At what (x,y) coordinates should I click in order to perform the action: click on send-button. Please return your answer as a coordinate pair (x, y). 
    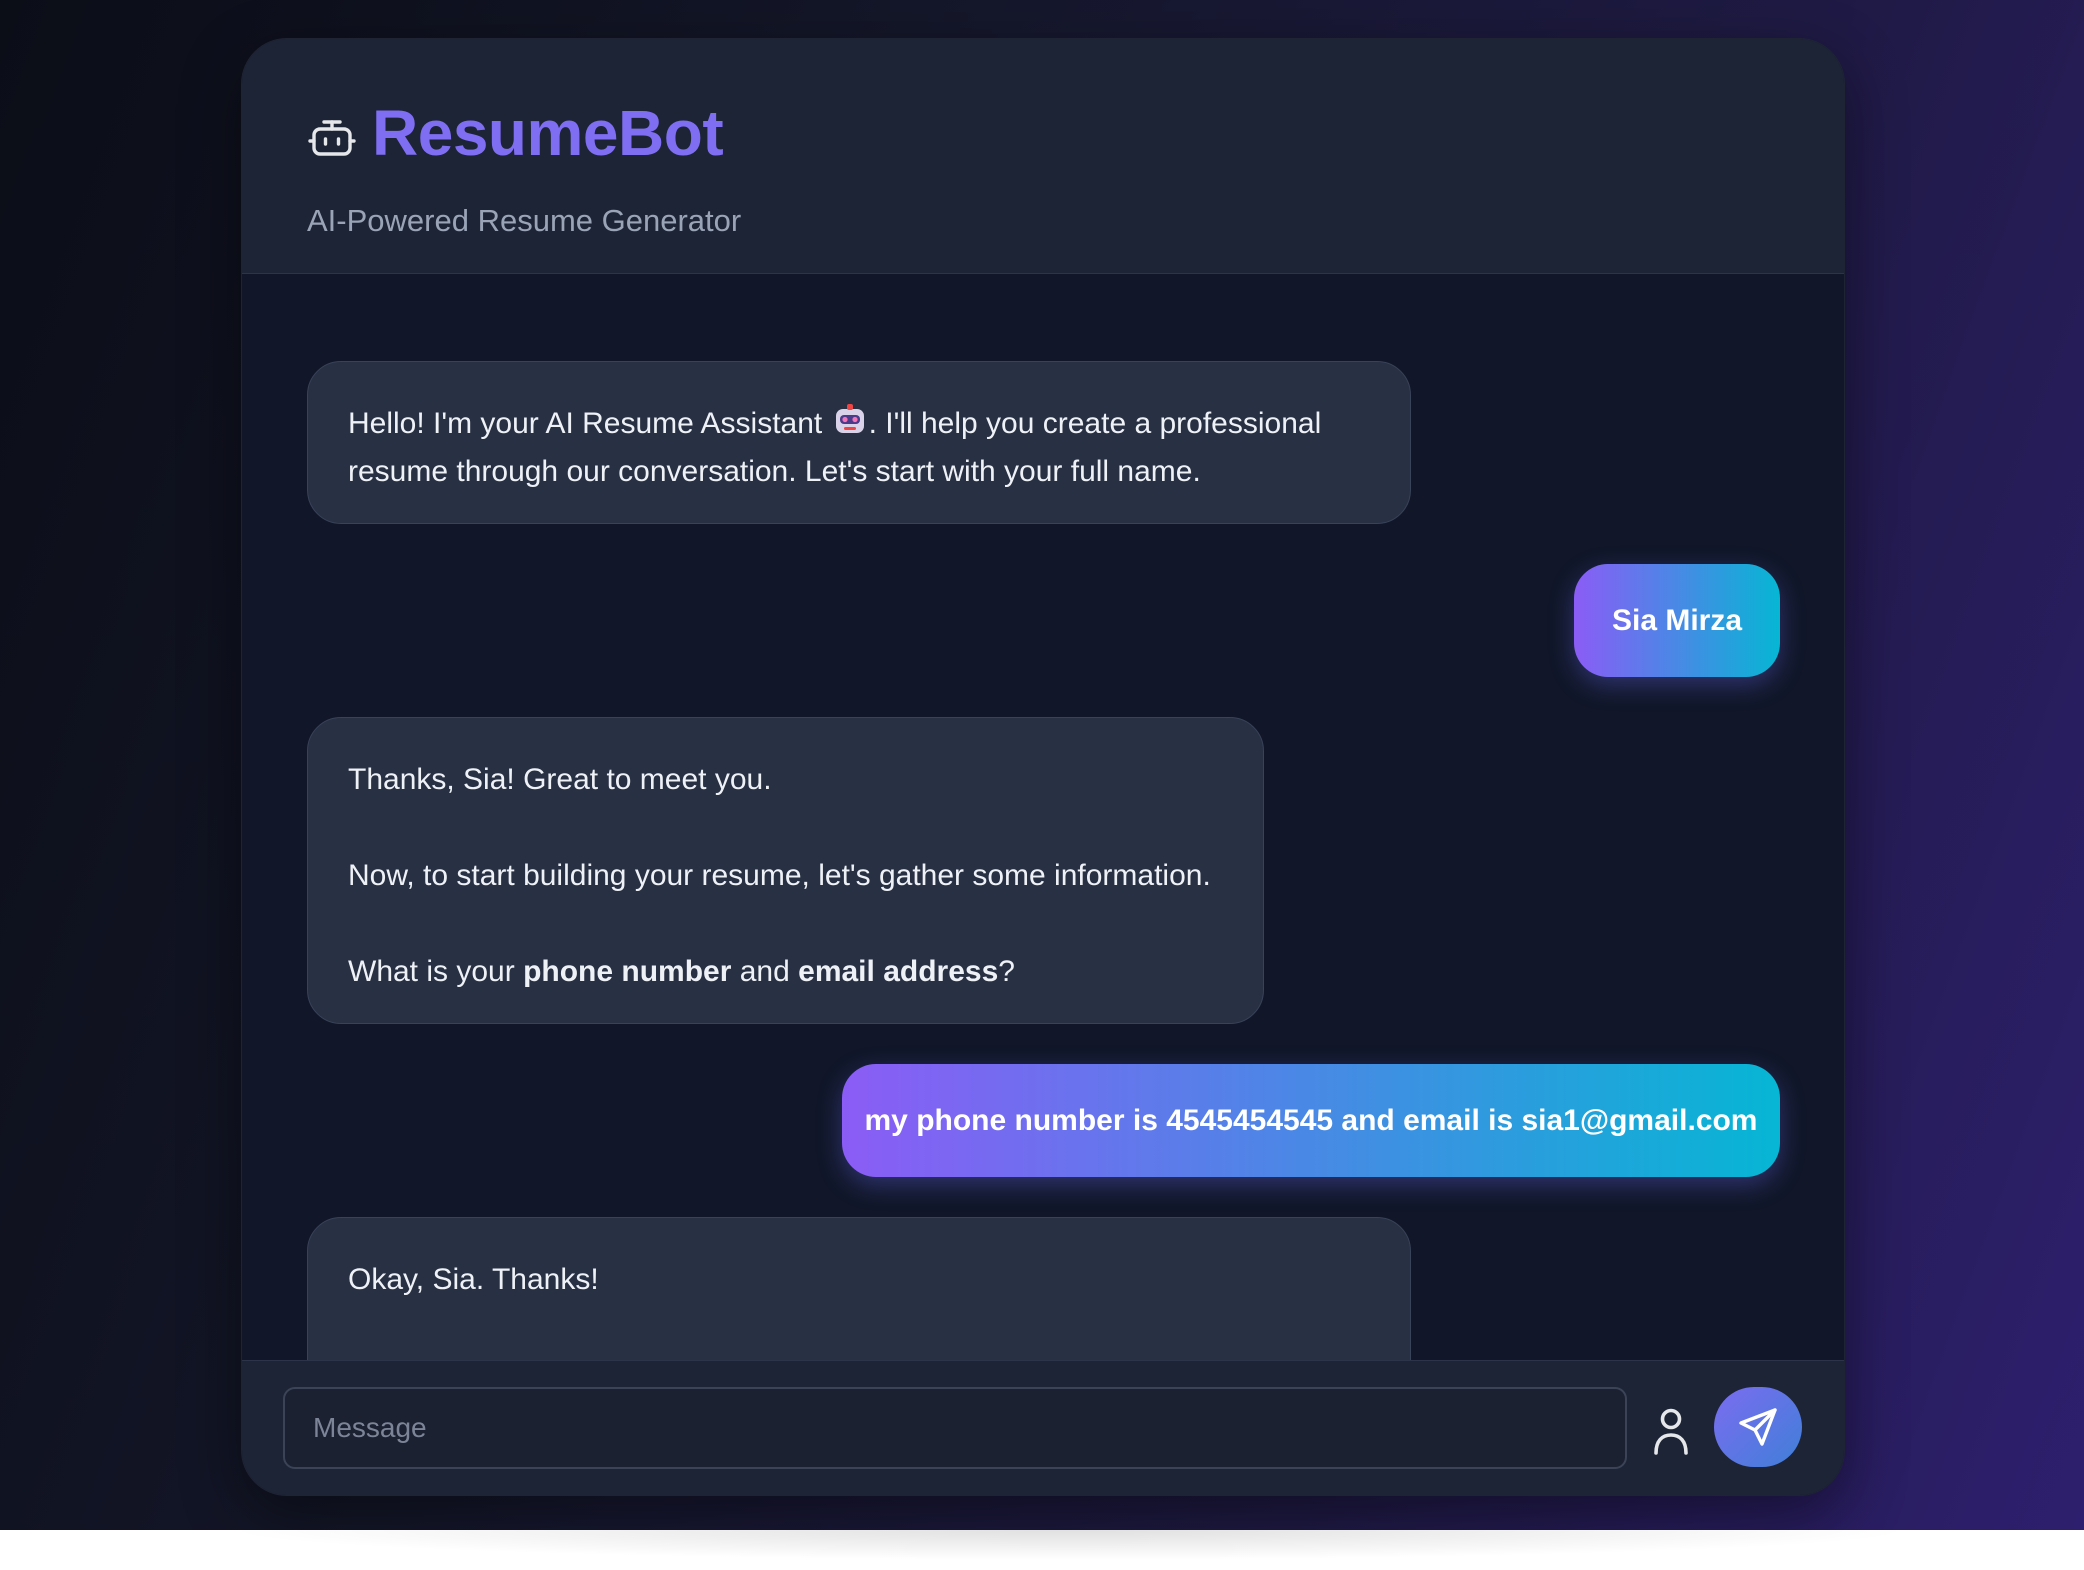
    Looking at the image, I should click on (1758, 1427).